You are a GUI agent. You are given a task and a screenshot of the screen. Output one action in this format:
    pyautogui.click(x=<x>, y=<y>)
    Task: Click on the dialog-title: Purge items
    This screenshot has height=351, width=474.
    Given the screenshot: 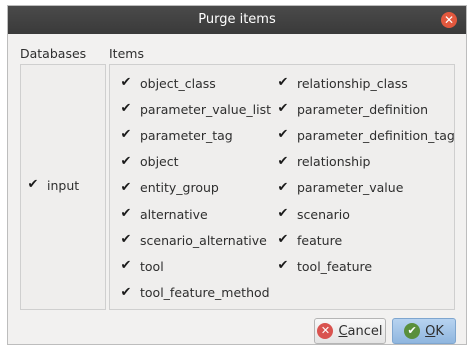 What is the action you would take?
    pyautogui.click(x=237, y=19)
    